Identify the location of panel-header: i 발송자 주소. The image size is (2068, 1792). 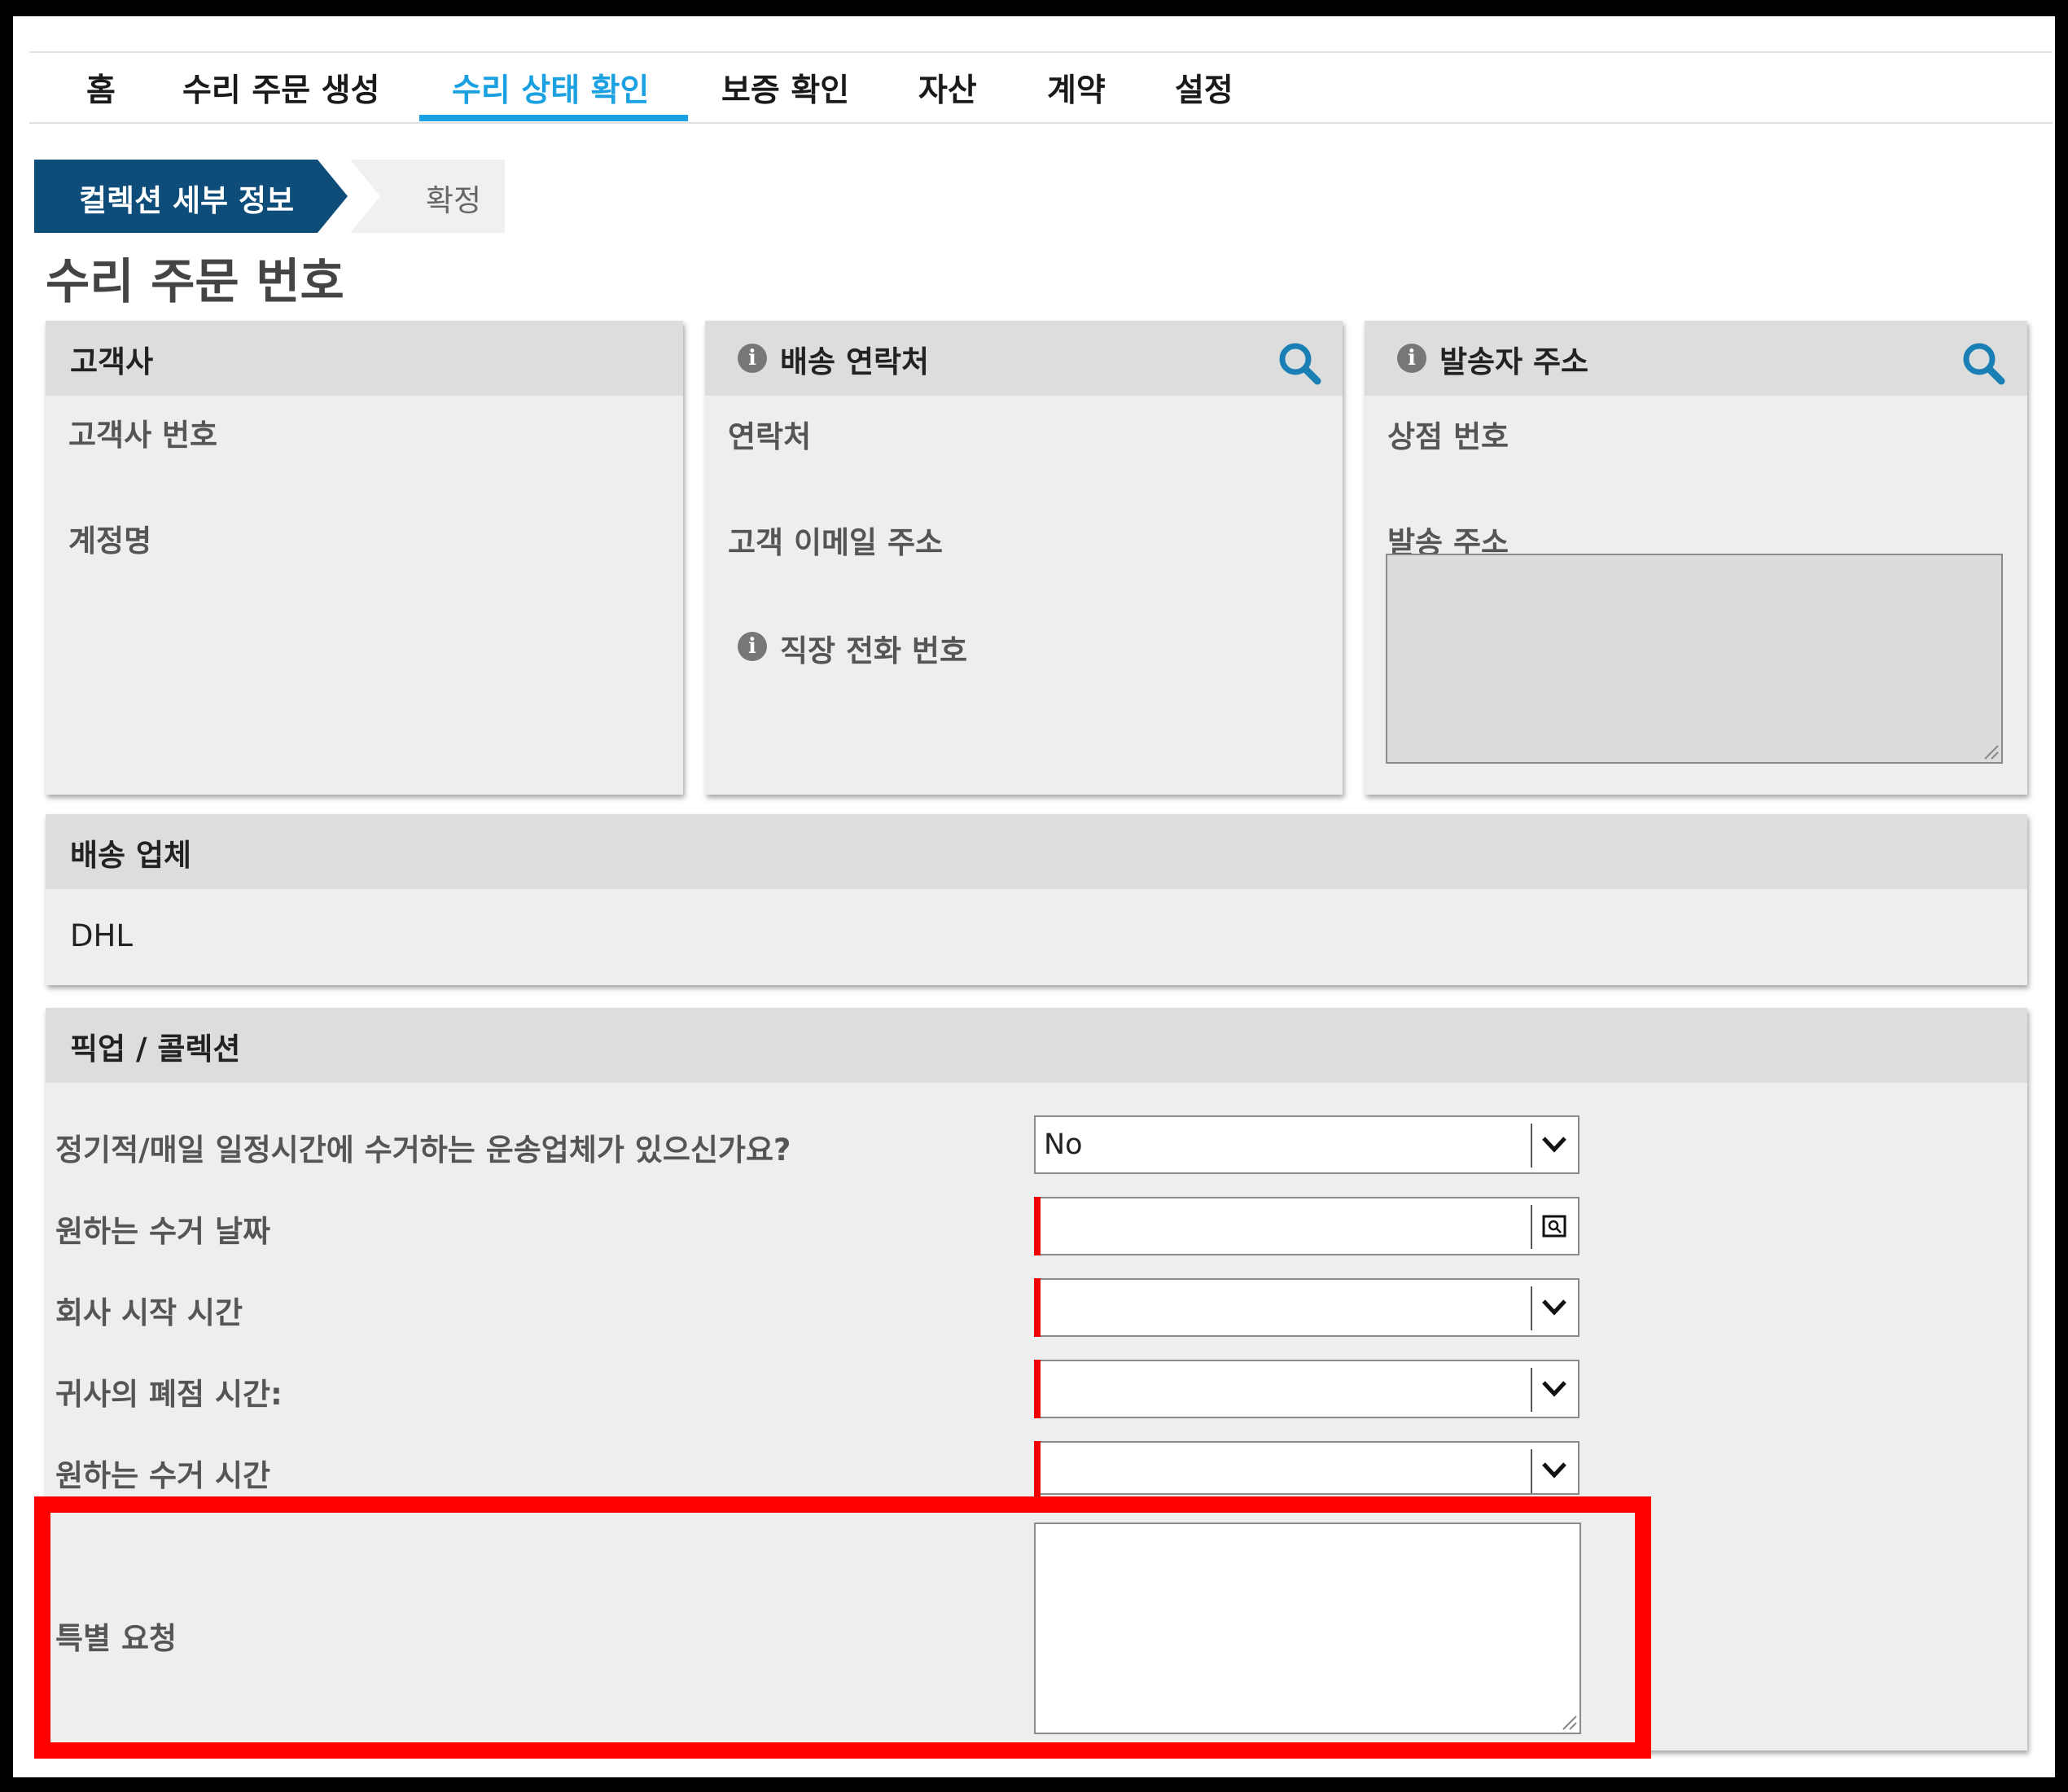
(1696, 359).